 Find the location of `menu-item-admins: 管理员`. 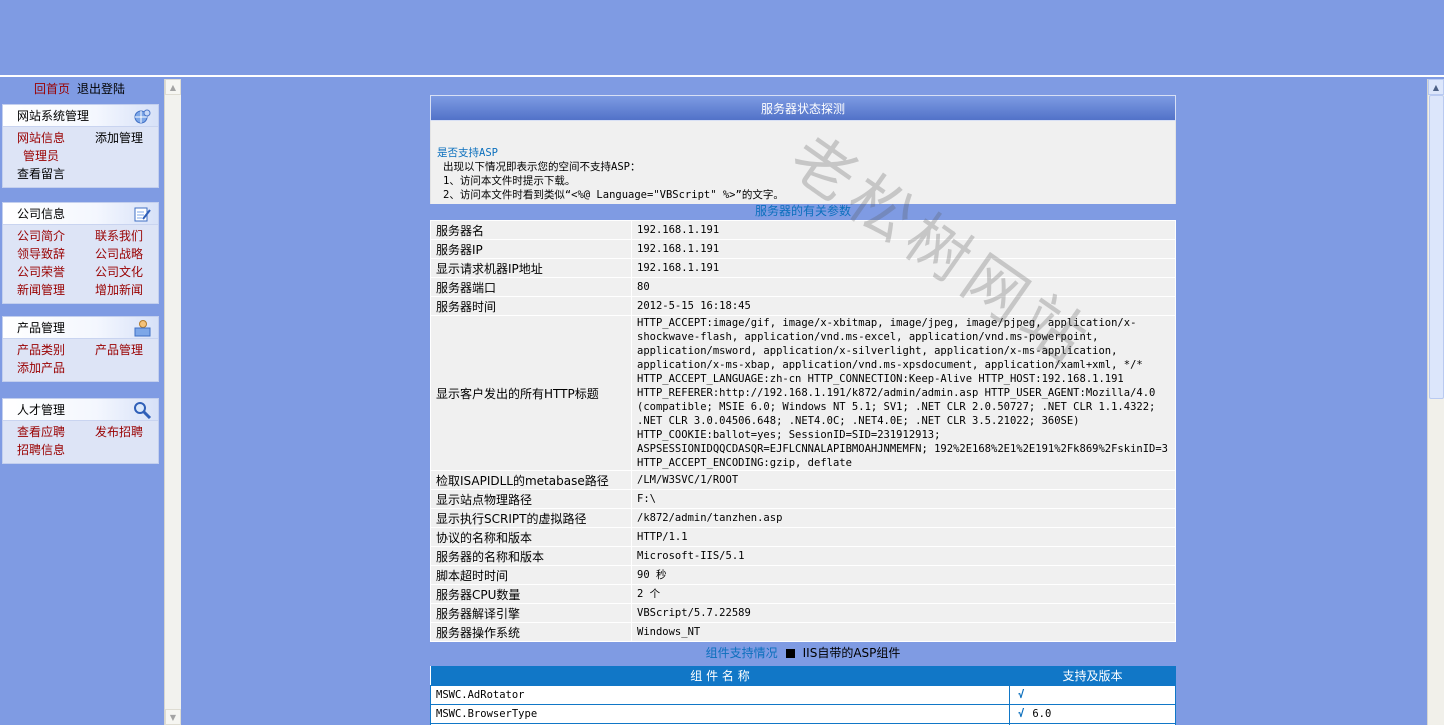

menu-item-admins: 管理员 is located at coordinates (56, 156).